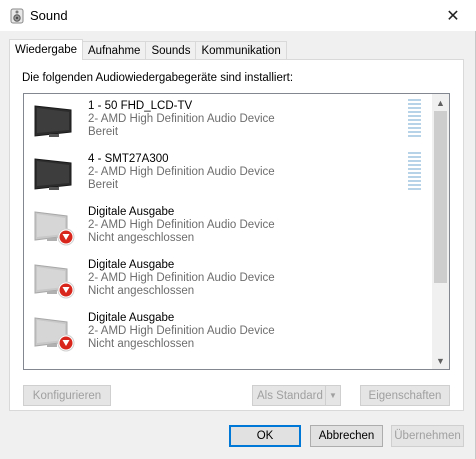  I want to click on set-default-dropdown: ▼, so click(332, 395).